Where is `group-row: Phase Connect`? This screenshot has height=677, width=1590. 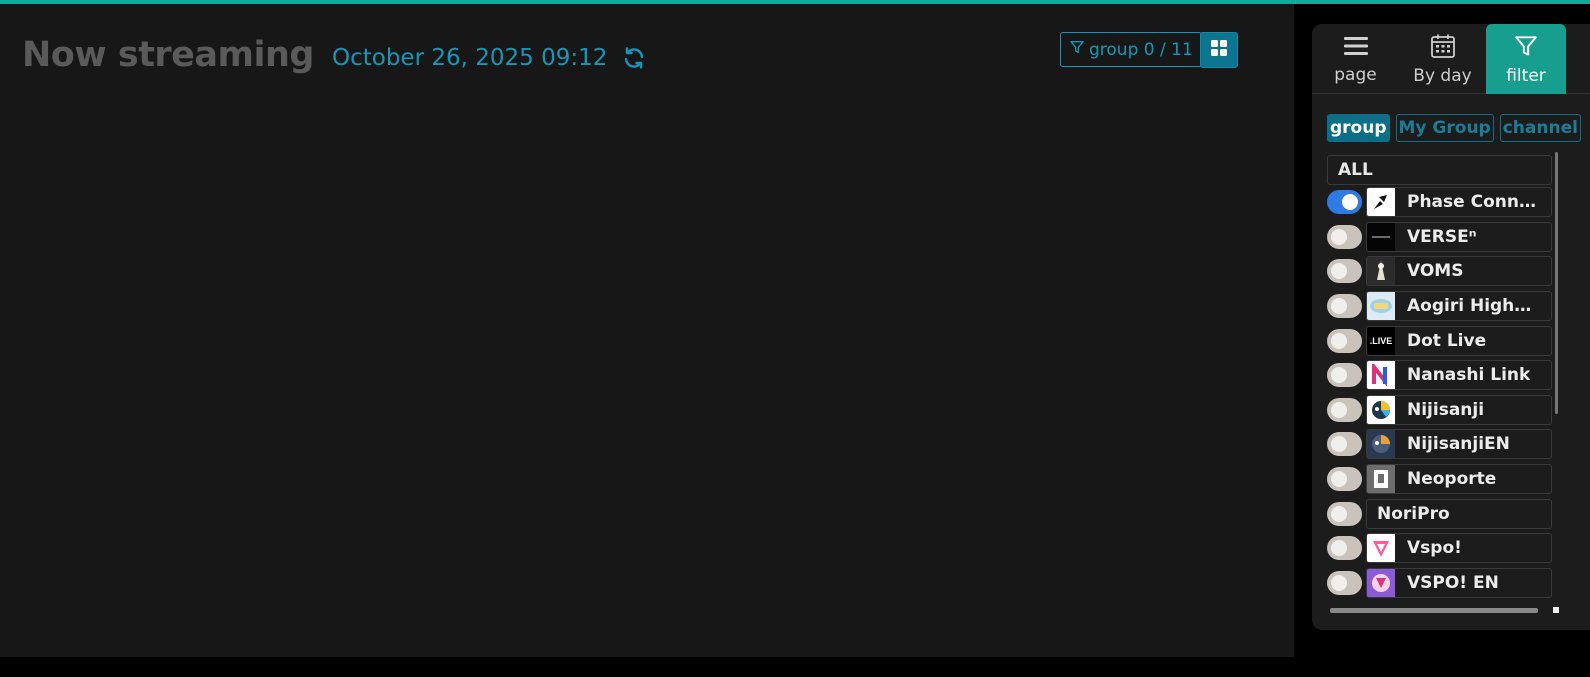 group-row: Phase Connect is located at coordinates (1440, 202).